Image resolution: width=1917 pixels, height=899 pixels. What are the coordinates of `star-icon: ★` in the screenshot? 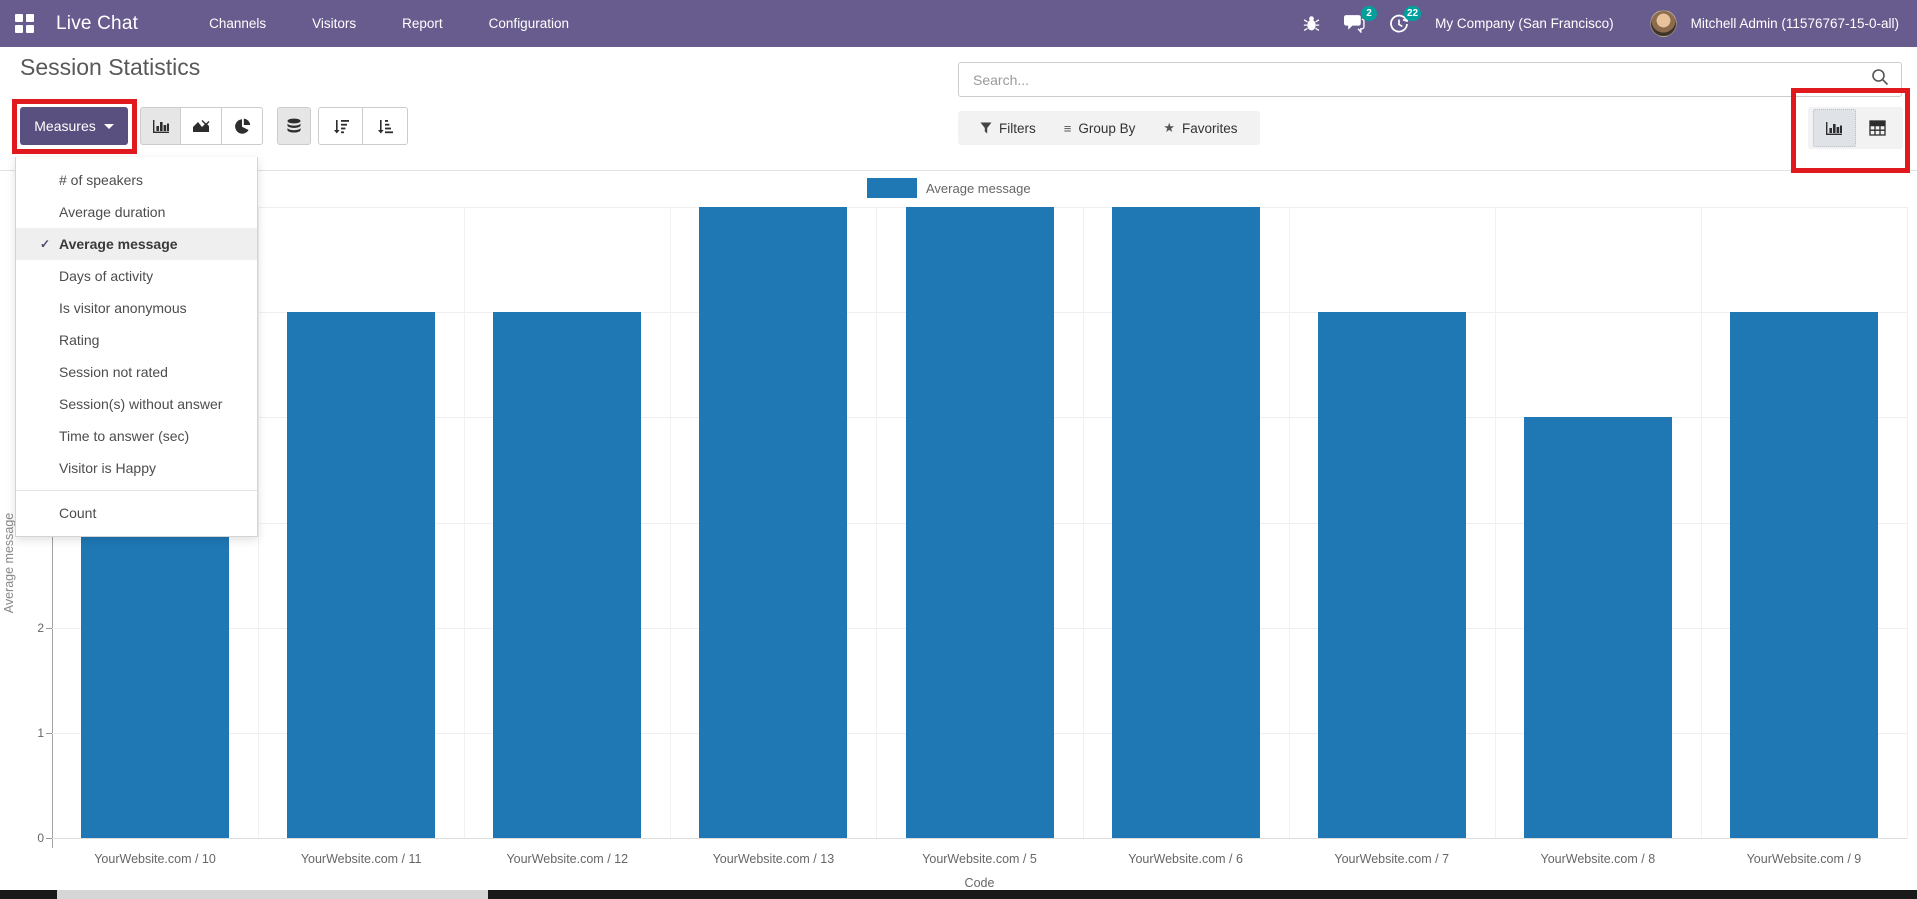 It's located at (1169, 127).